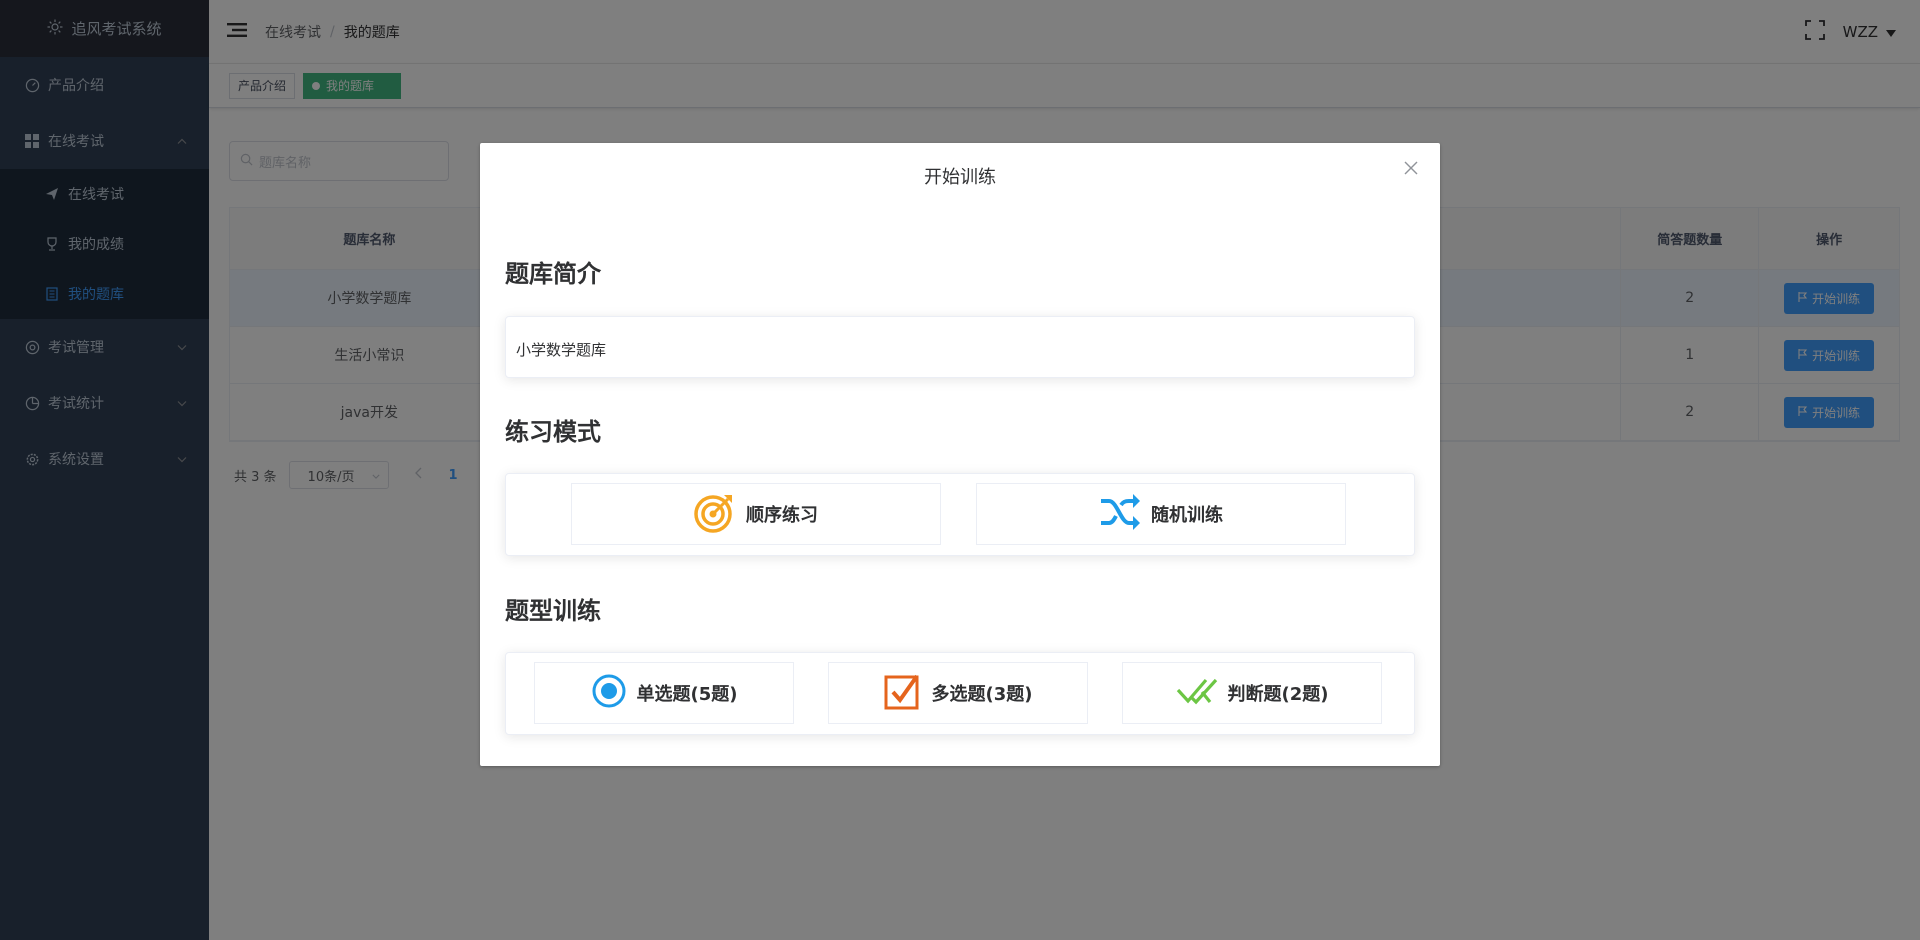 The image size is (1920, 940). I want to click on intro-card: 小学数学题库, so click(960, 347).